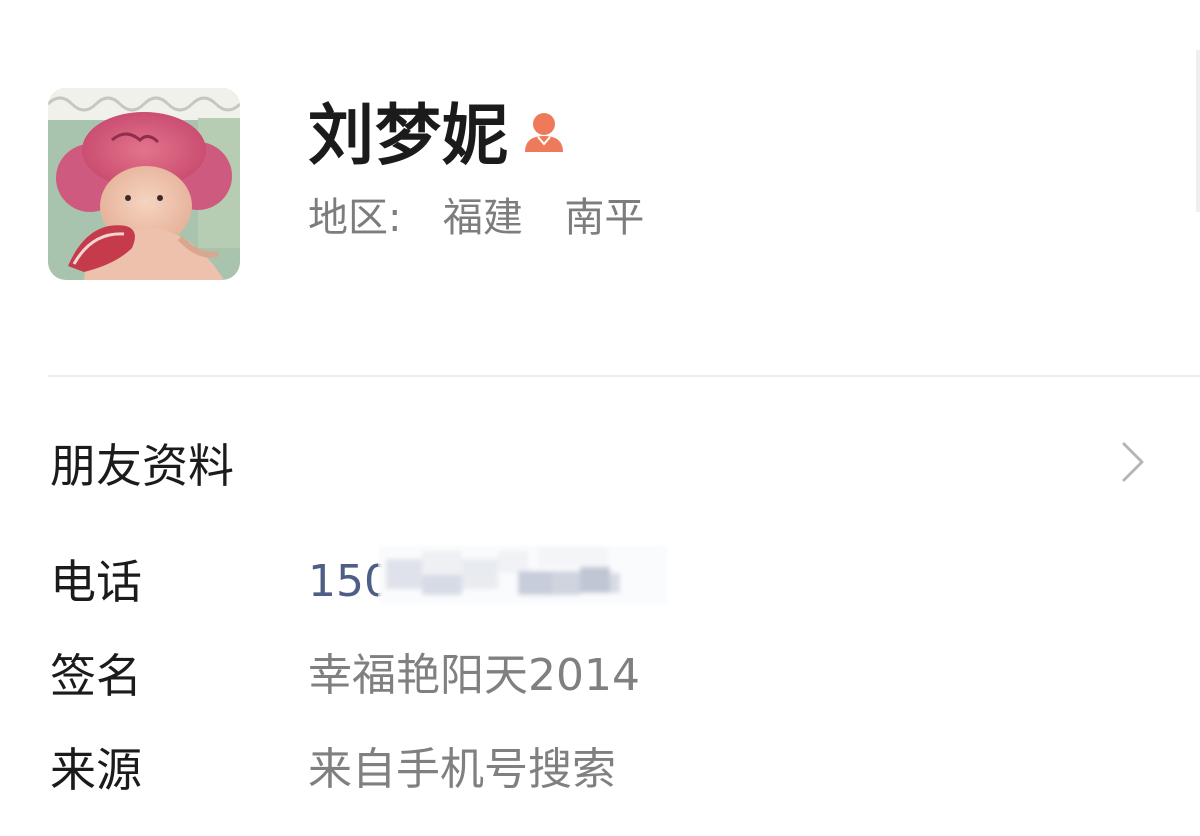 Image resolution: width=1200 pixels, height=836 pixels. Describe the element at coordinates (142, 466) in the screenshot. I see `friend-profile-label: 朋友资料` at that location.